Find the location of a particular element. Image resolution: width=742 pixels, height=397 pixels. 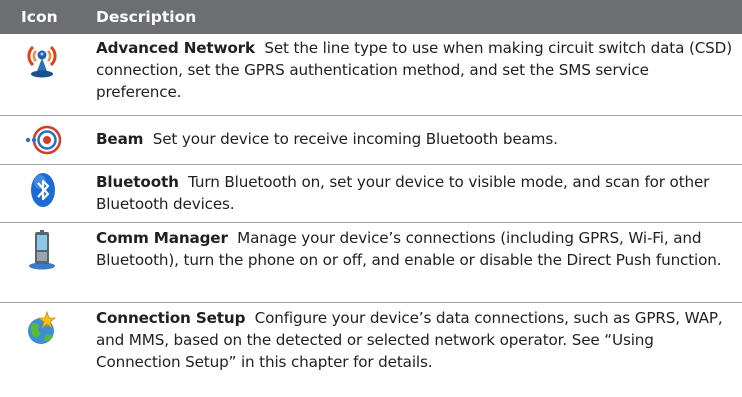

row-title: Comm Manager is located at coordinates (162, 238).